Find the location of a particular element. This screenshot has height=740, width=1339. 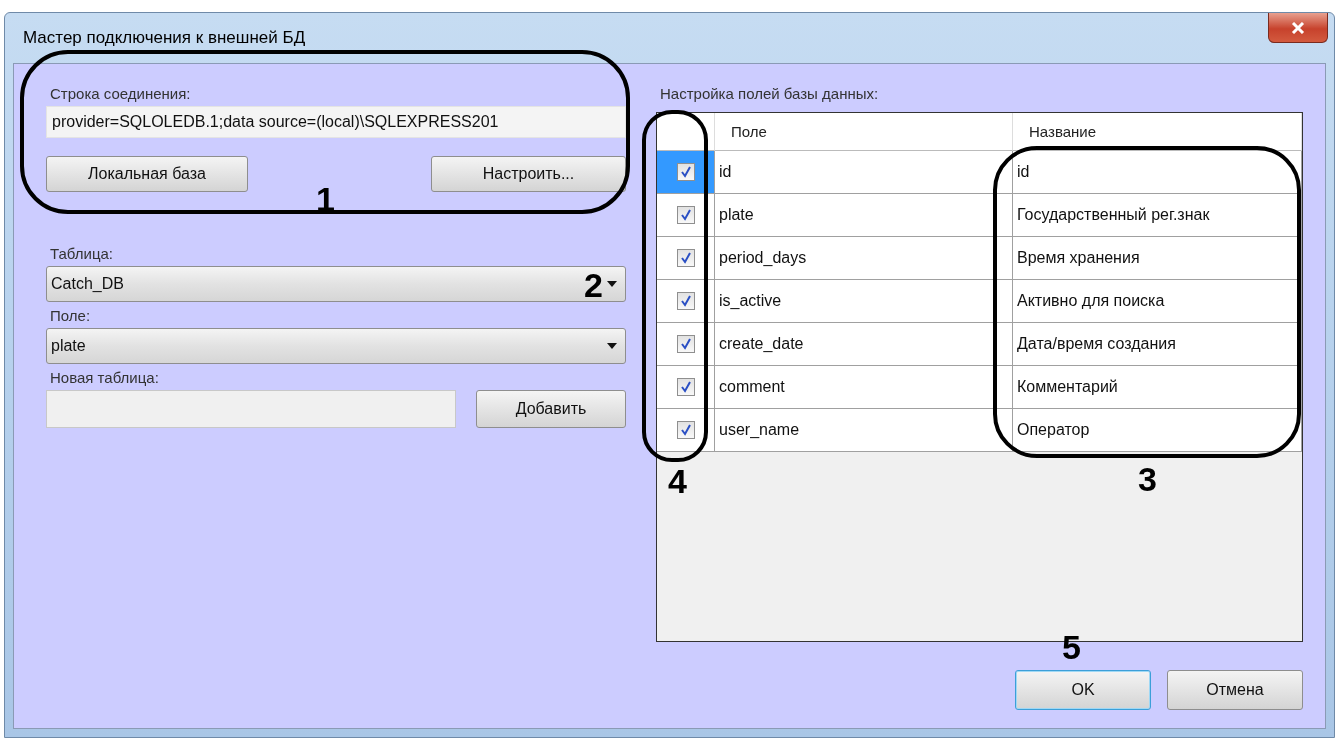

table-cell: user_name is located at coordinates (864, 430).